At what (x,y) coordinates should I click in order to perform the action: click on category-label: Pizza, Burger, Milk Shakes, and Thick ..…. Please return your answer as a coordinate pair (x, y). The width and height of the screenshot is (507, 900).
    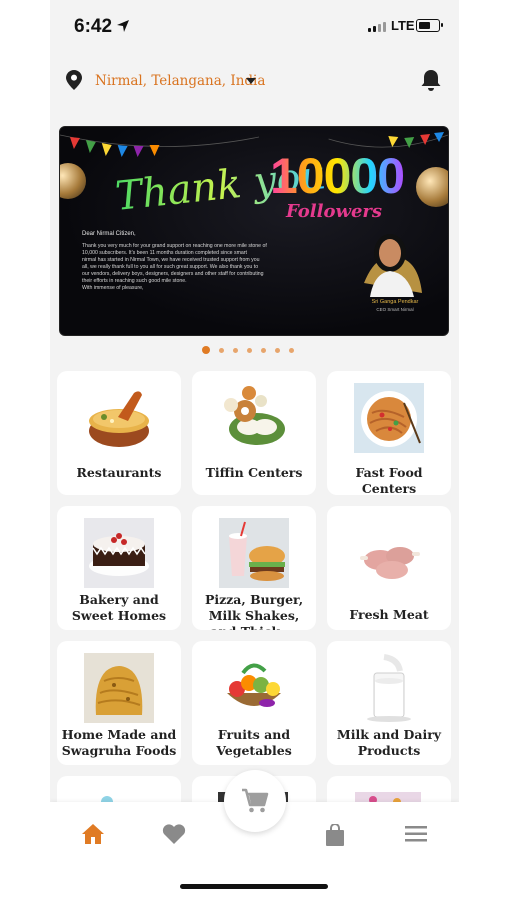
    Looking at the image, I should click on (254, 611).